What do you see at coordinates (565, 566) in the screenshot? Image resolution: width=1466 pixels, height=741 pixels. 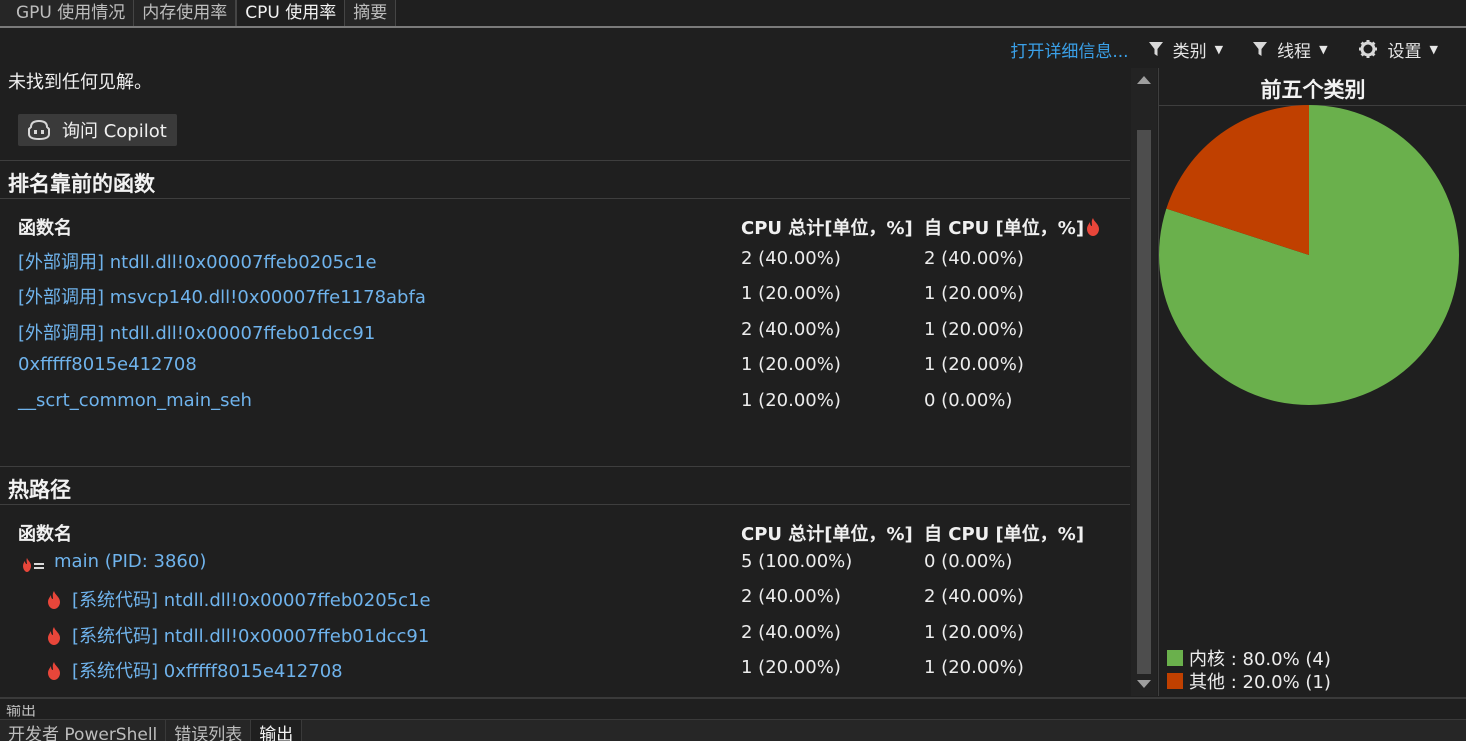 I see `tree-row: main (PID: 3860) 5 (100.00%) 0 (0.00%)` at bounding box center [565, 566].